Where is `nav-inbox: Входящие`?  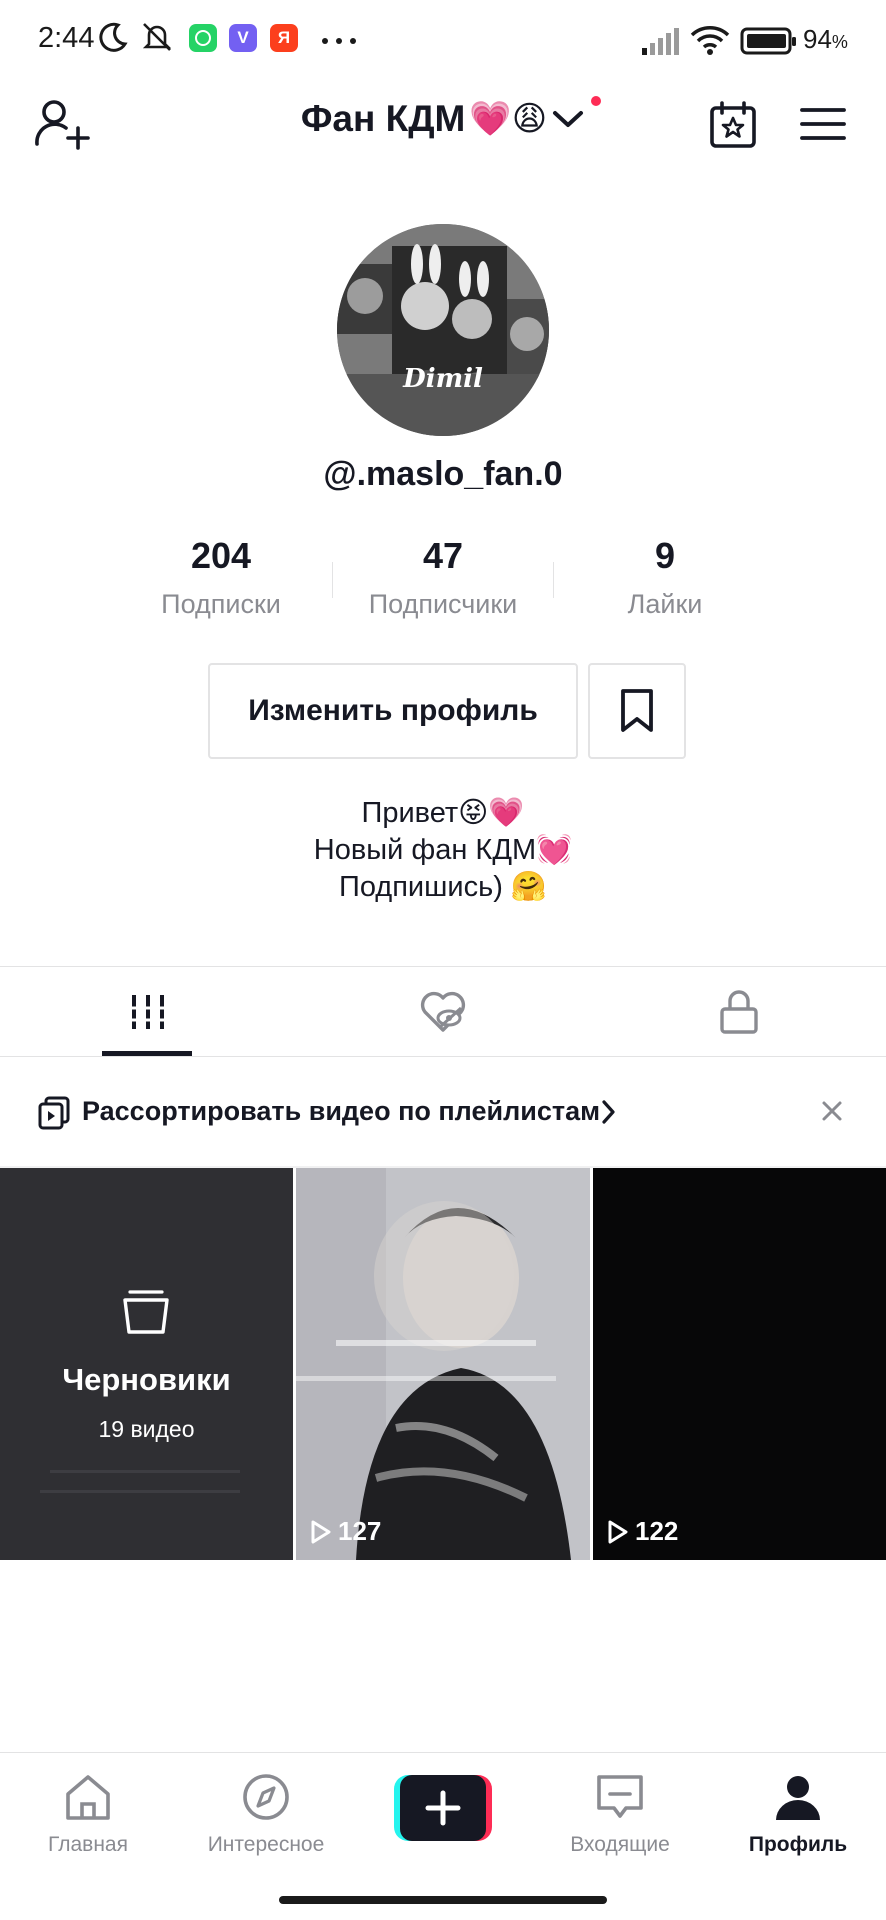
nav-inbox: Входящие is located at coordinates (620, 1814).